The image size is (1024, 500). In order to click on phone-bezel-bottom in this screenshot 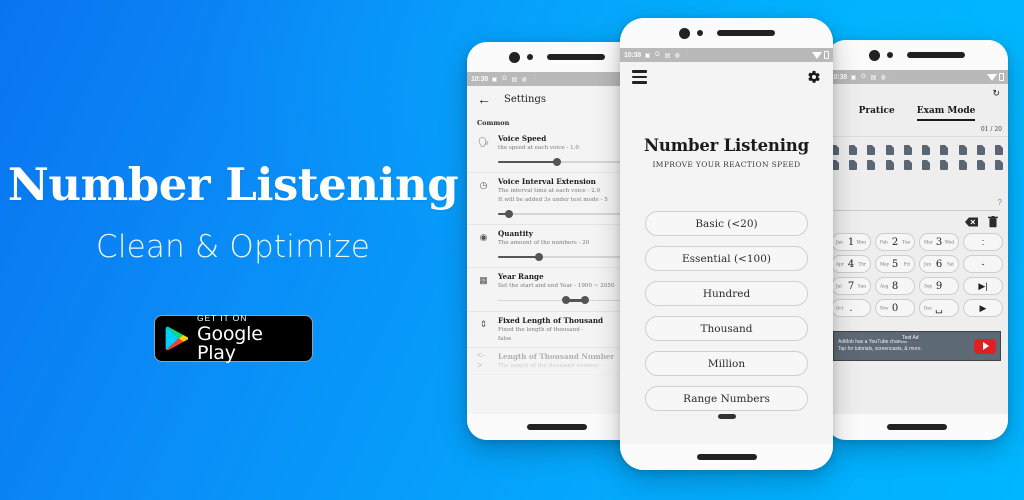, I will do `click(917, 427)`.